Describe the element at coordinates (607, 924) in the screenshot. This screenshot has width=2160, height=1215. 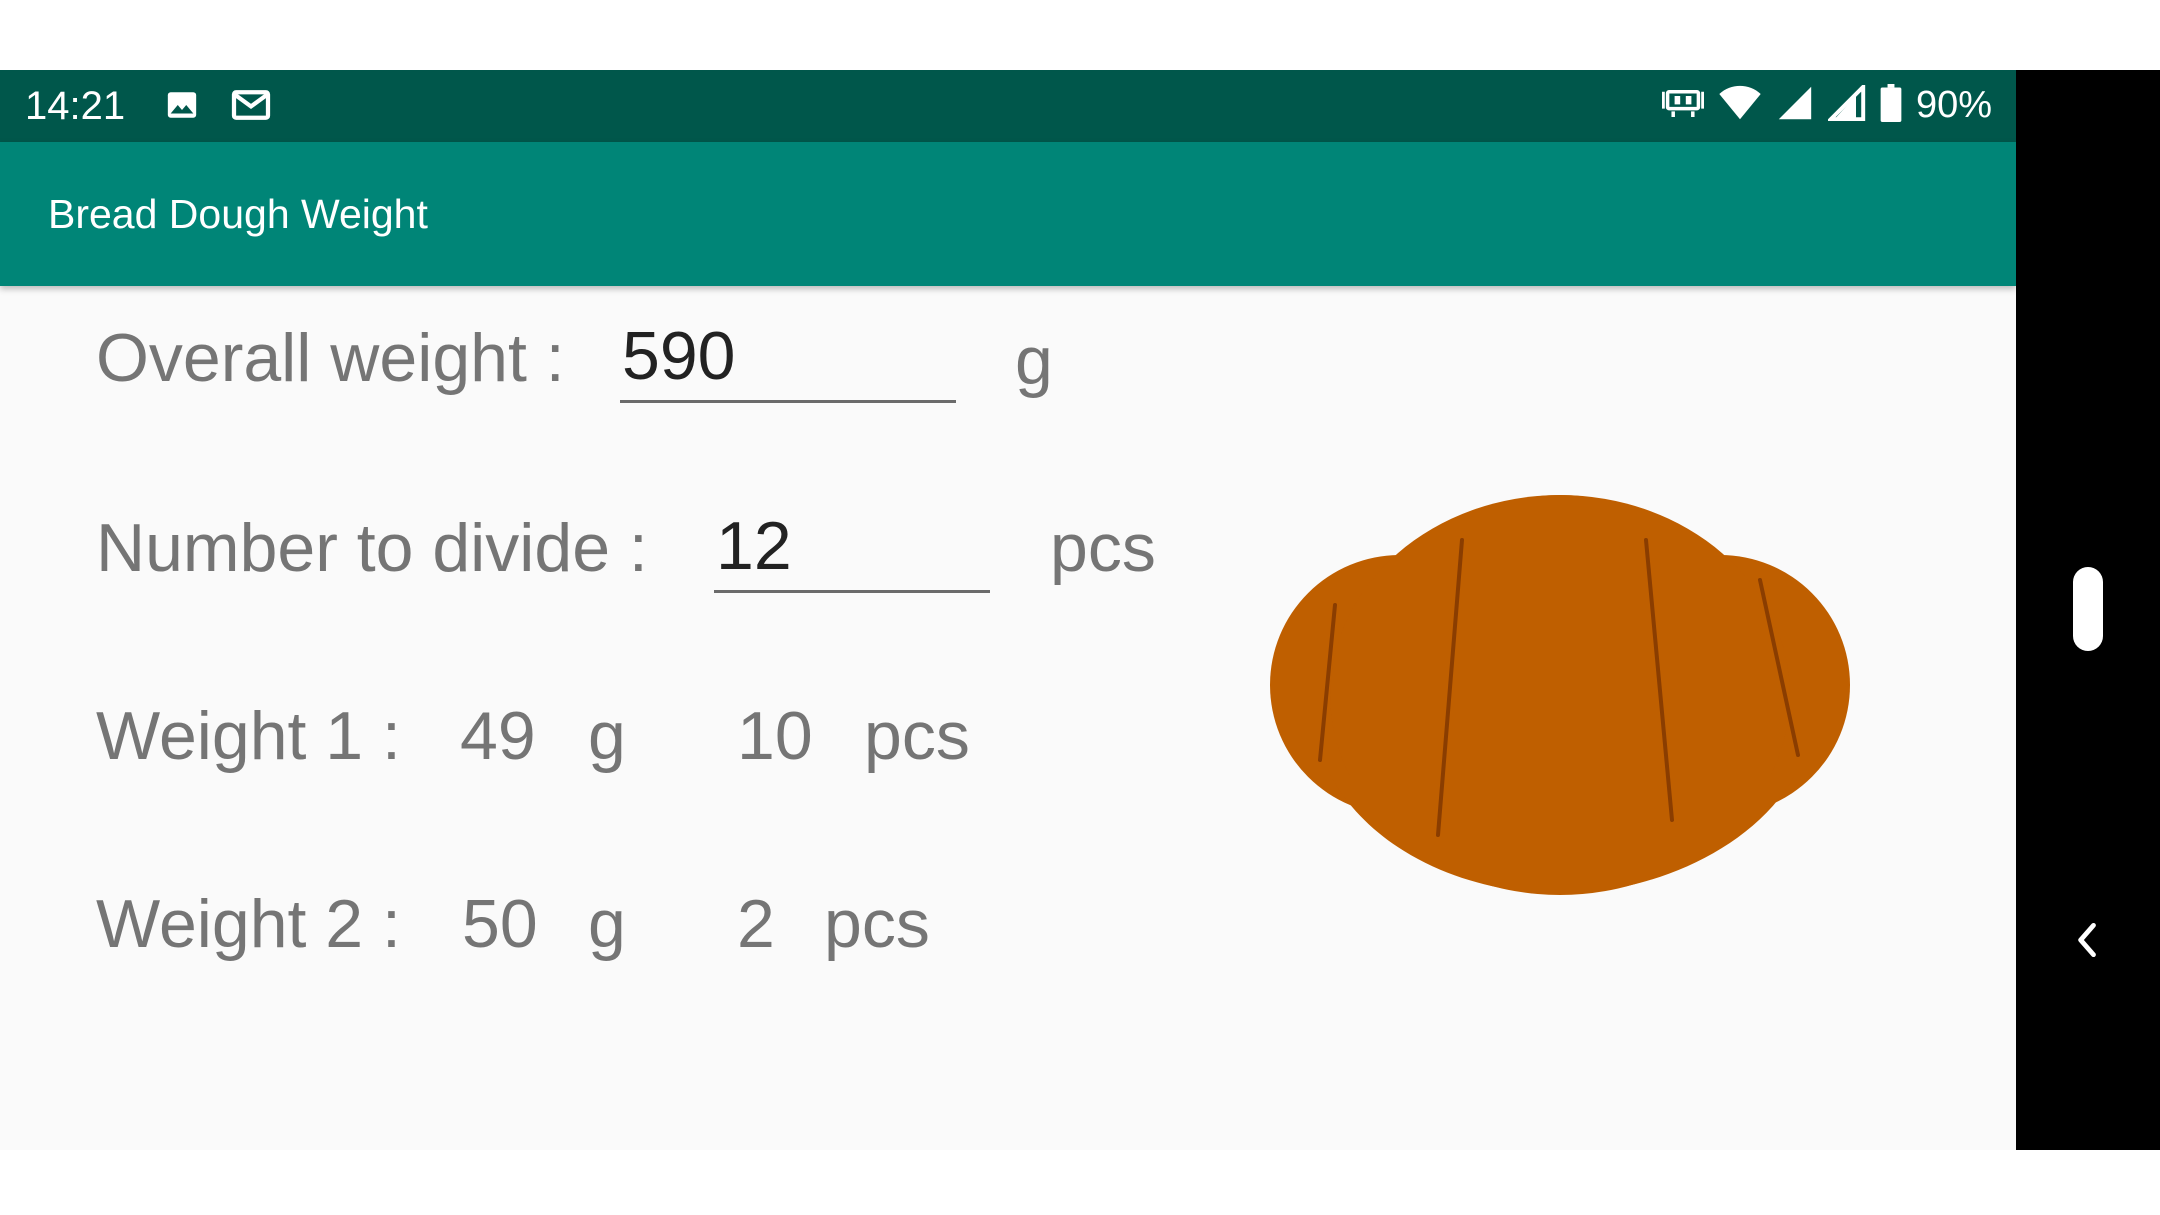
I see `weight2-gram-unit: g` at that location.